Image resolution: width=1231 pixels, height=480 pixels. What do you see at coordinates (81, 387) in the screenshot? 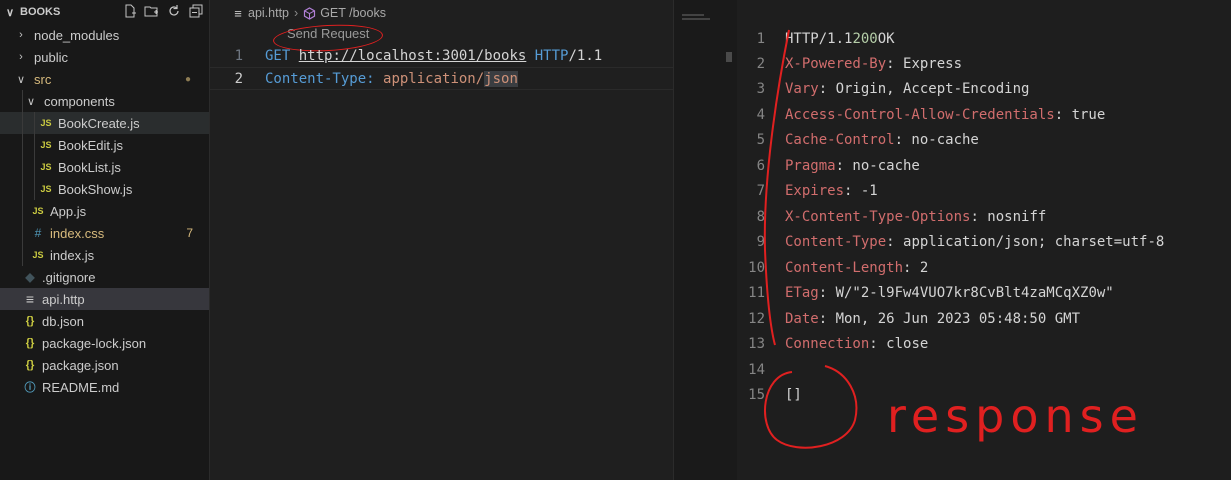
I see `tree-item-label: README.md` at bounding box center [81, 387].